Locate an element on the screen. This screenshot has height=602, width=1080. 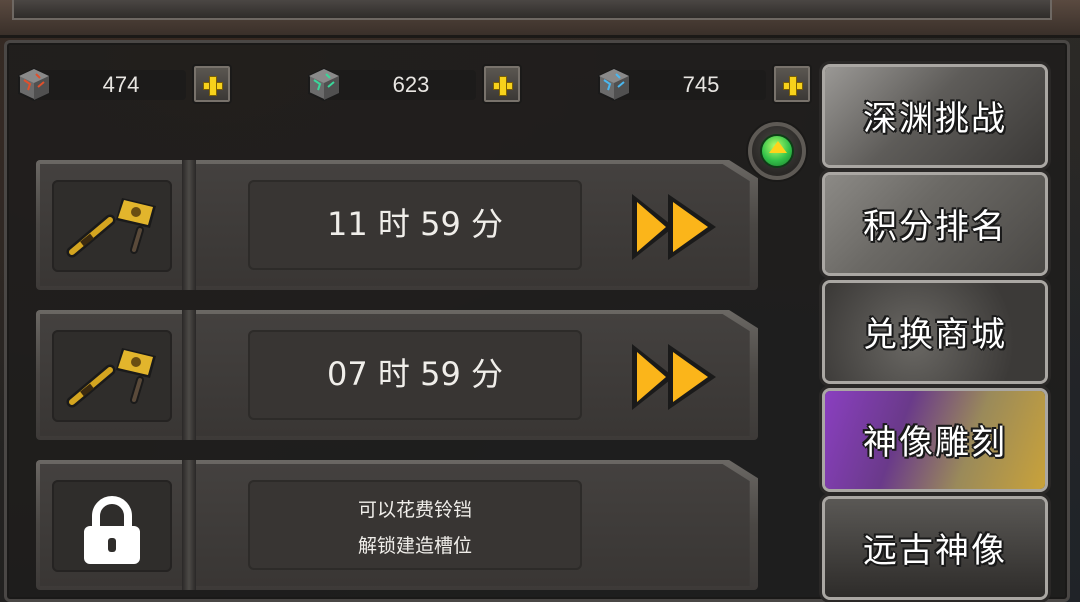
menu-statue-carving-button: 神像雕刻 is located at coordinates (935, 440).